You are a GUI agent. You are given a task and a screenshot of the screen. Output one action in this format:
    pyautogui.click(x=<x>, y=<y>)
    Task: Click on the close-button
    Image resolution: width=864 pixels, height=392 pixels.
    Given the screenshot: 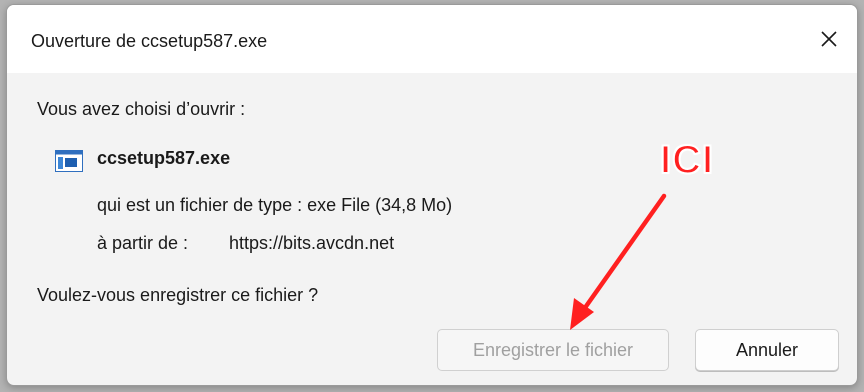 What is the action you would take?
    pyautogui.click(x=829, y=39)
    